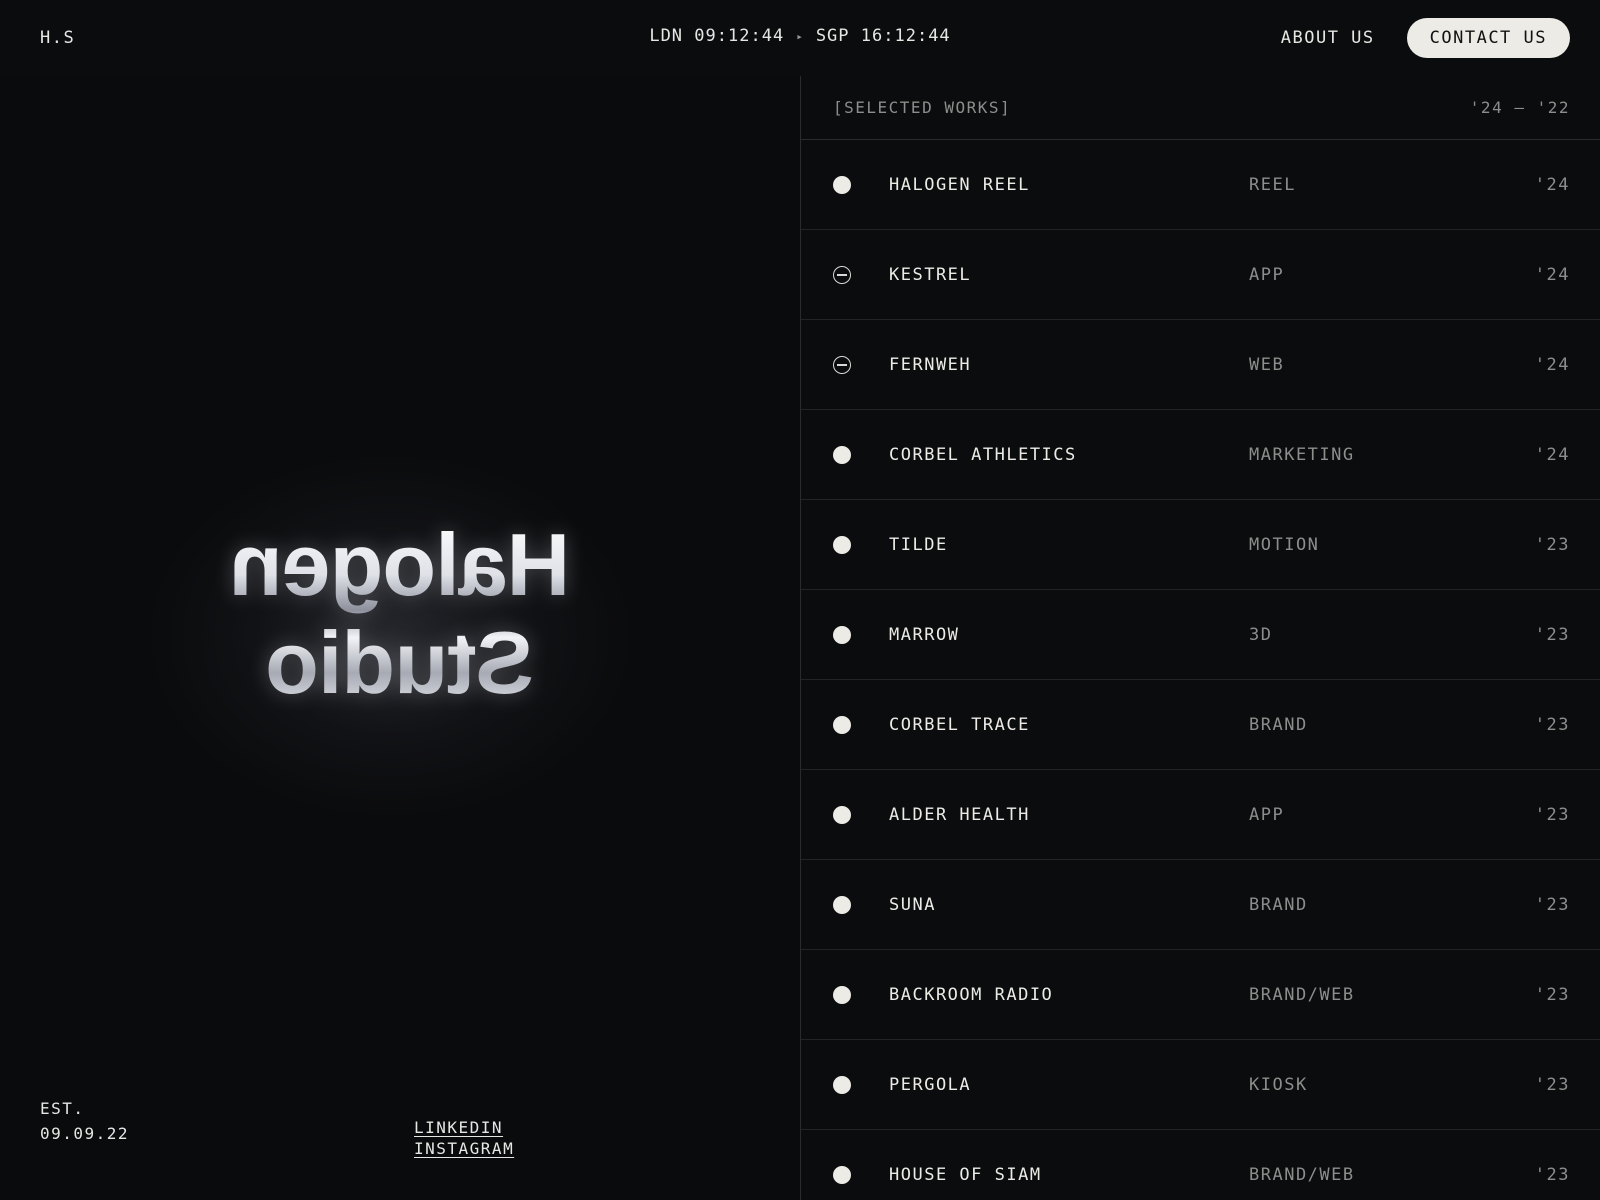  What do you see at coordinates (930, 1084) in the screenshot?
I see `work-name: PERGOLA` at bounding box center [930, 1084].